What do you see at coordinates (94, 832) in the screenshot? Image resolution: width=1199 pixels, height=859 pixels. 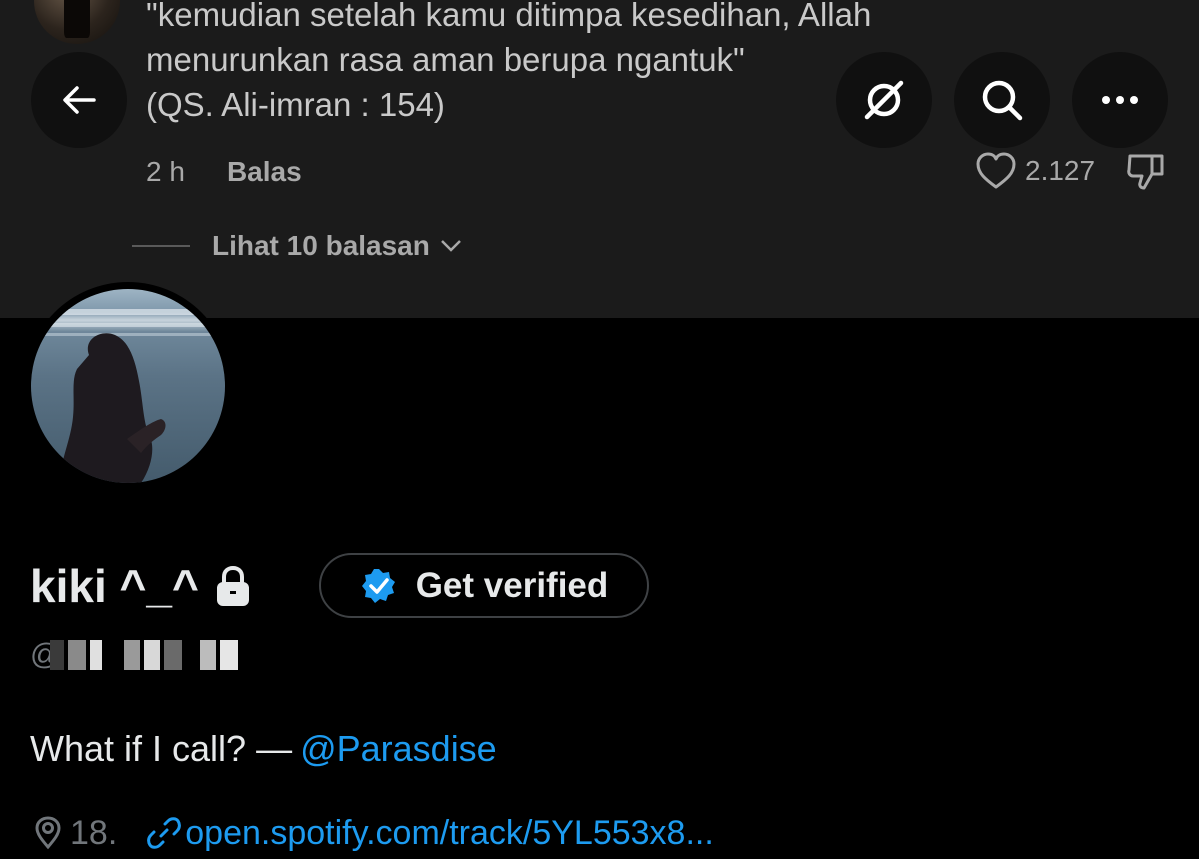 I see `location-text: 18.` at bounding box center [94, 832].